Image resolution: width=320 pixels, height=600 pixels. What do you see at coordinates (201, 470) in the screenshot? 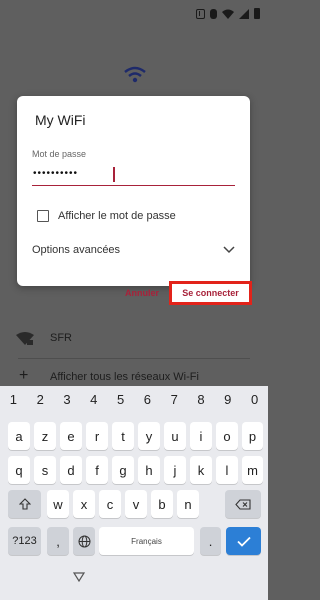
I see `key-k: k` at bounding box center [201, 470].